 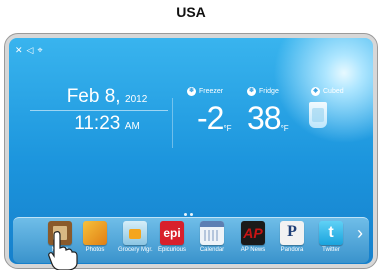 I want to click on ice-icon: ◈, so click(x=315, y=91).